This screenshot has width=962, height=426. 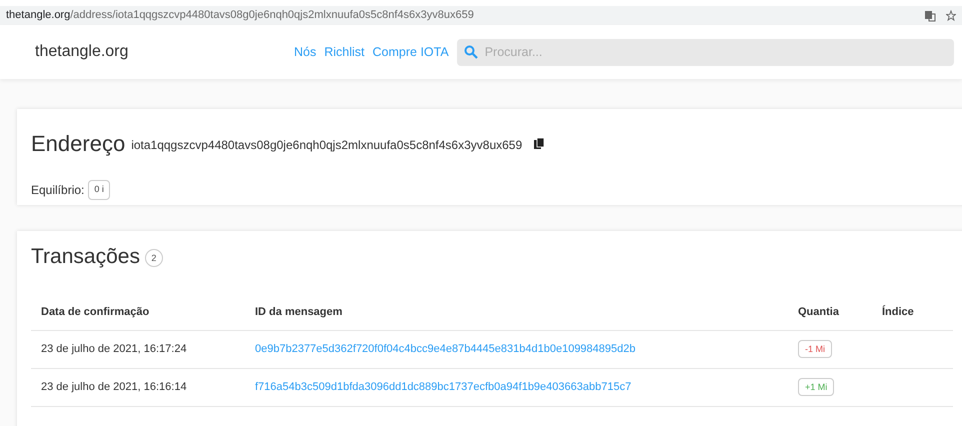 I want to click on nav-link: Nós, so click(x=305, y=52).